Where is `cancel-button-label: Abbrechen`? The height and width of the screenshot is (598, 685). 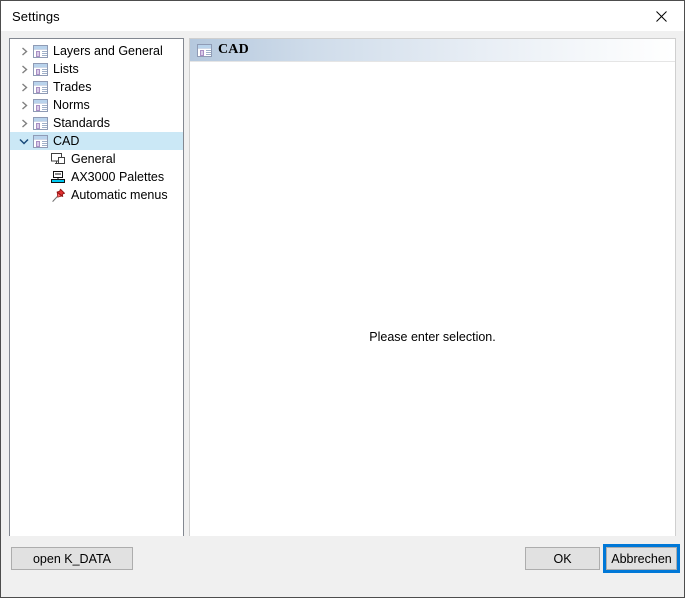
cancel-button-label: Abbrechen is located at coordinates (641, 558).